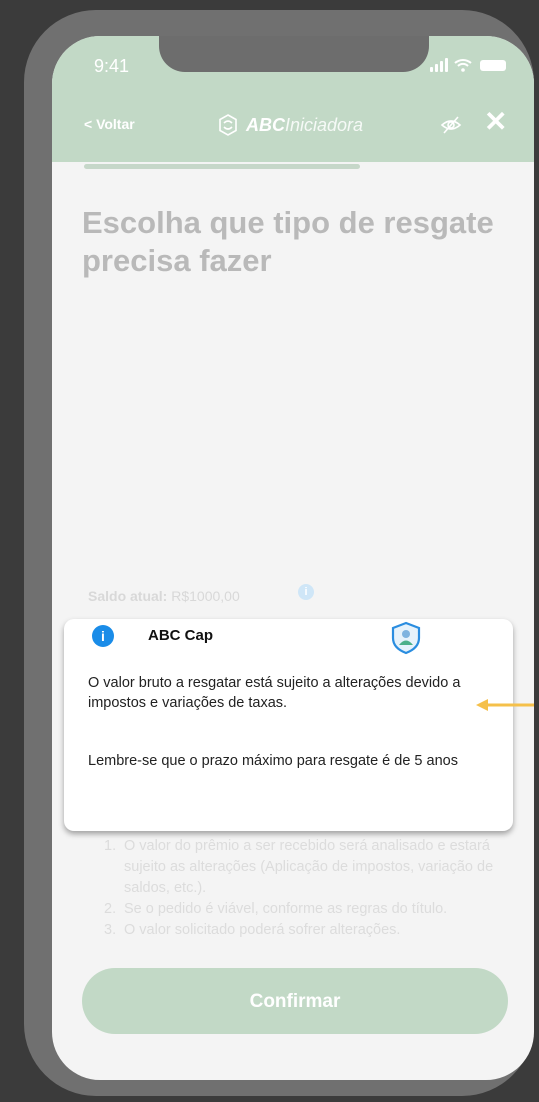 Image resolution: width=539 pixels, height=1102 pixels. What do you see at coordinates (294, 54) in the screenshot?
I see `device-notch` at bounding box center [294, 54].